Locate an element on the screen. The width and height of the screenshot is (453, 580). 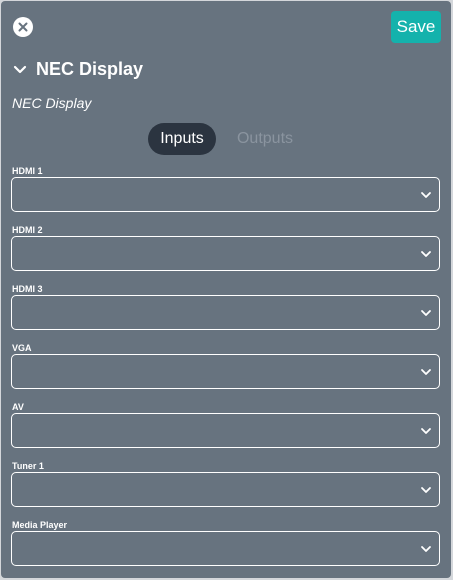
hdmi-2-select is located at coordinates (225, 253).